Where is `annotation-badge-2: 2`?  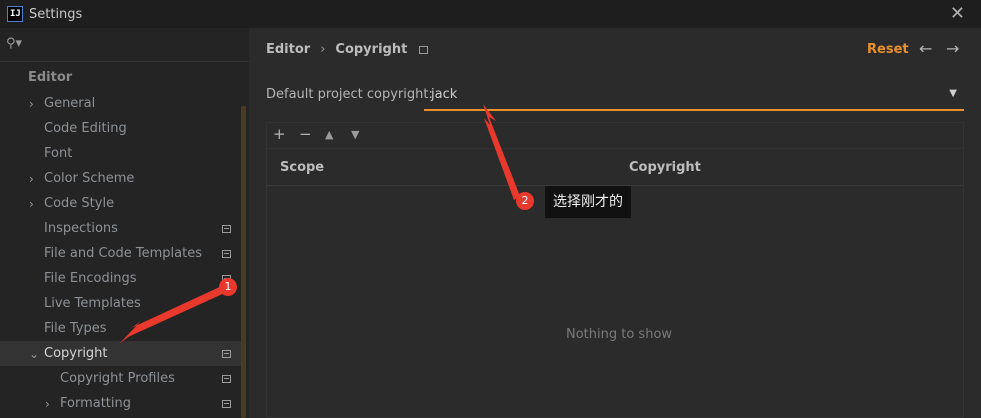
annotation-badge-2: 2 is located at coordinates (525, 201).